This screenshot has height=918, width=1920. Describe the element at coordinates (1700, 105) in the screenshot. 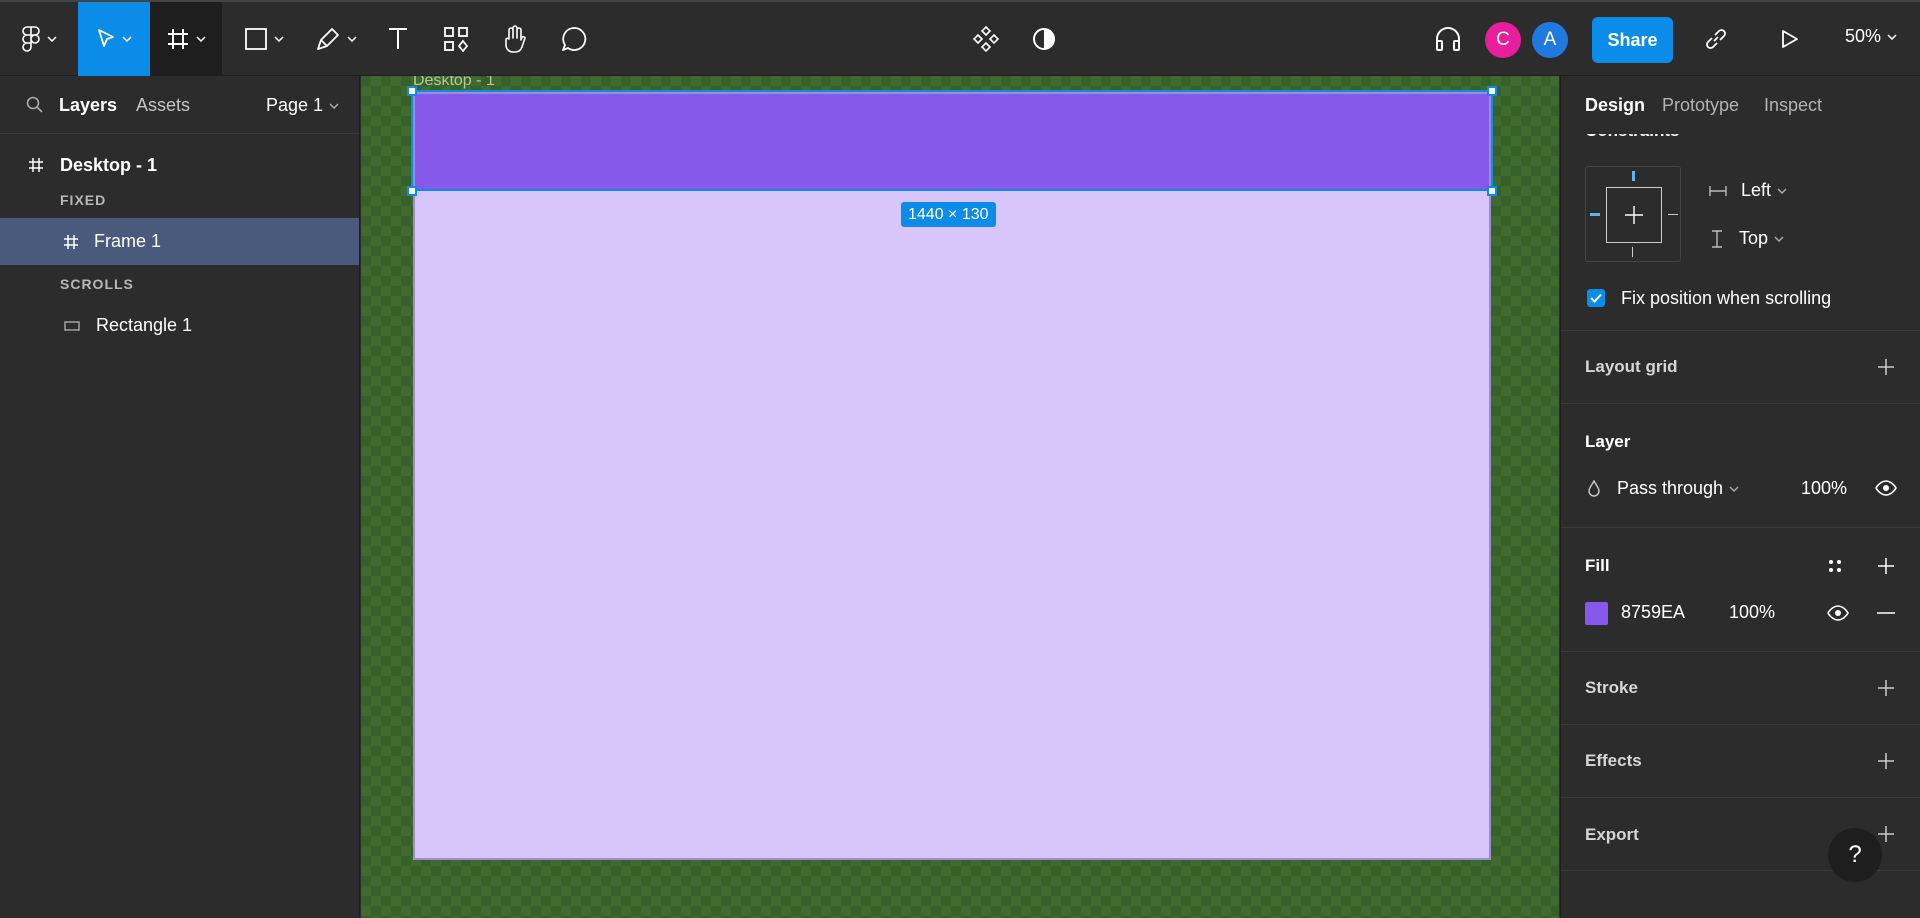

I see `tab-prototype: Prototype` at that location.